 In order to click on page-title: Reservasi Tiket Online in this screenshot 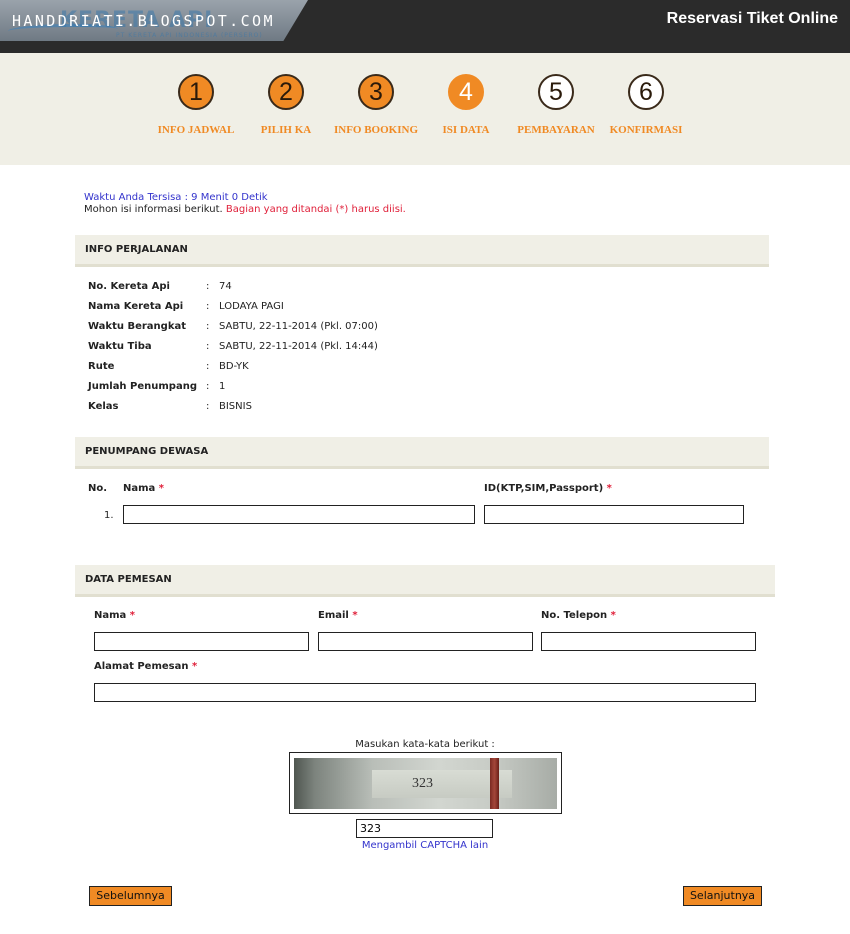, I will do `click(752, 18)`.